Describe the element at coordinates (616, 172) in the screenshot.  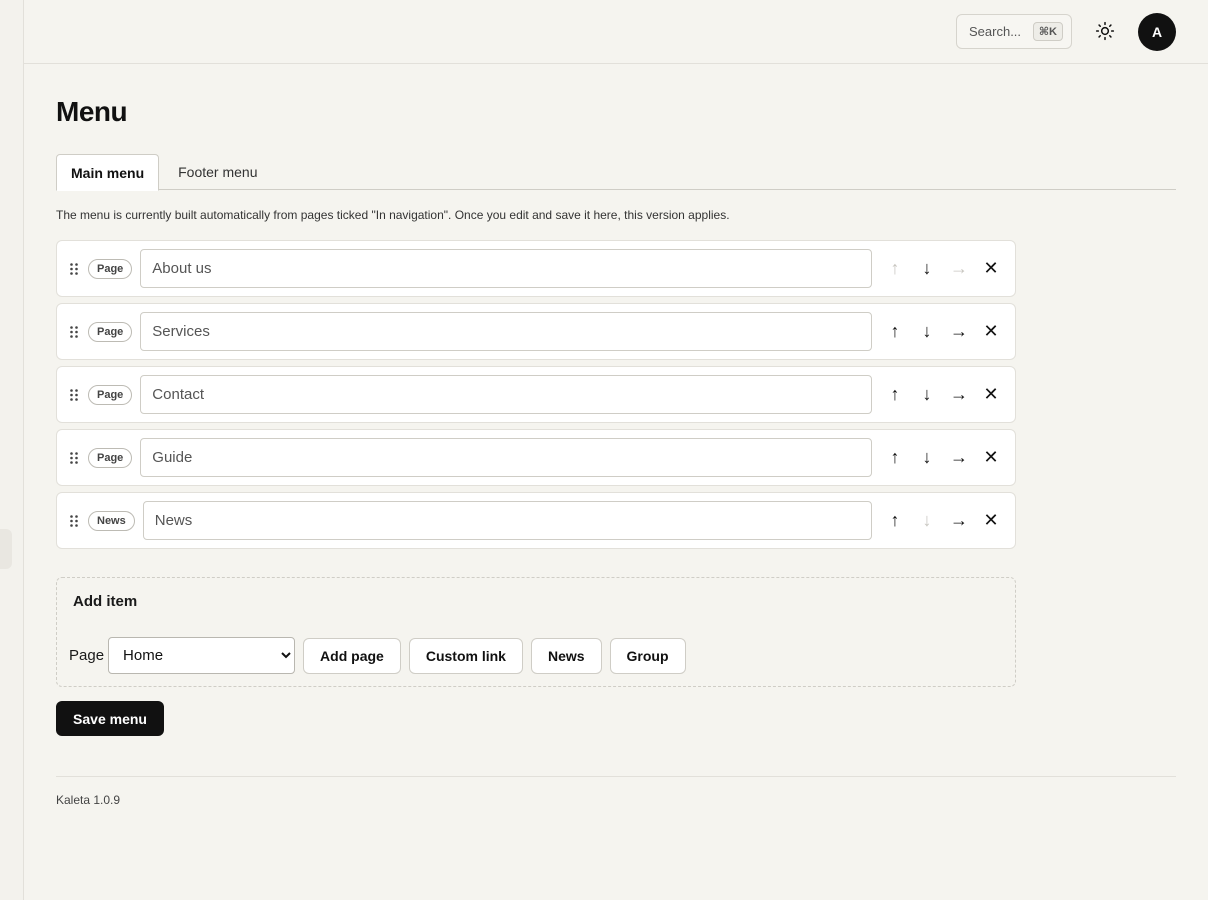
I see `menu-tabs: Main menu Footer menu` at that location.